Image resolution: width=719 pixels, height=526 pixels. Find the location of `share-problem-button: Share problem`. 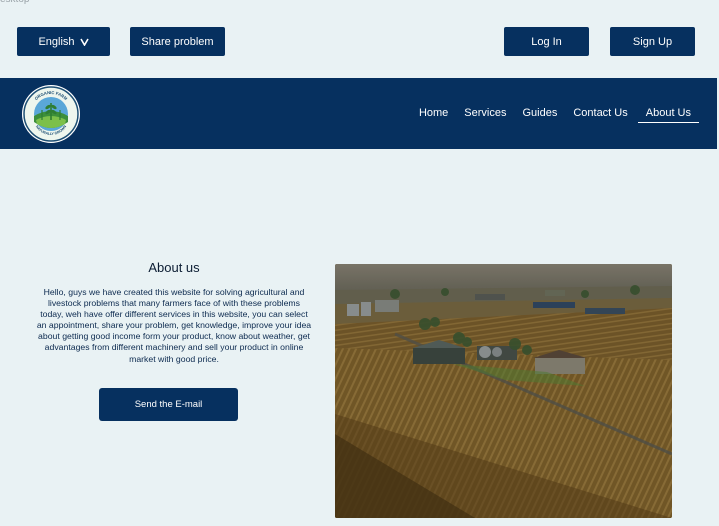

share-problem-button: Share problem is located at coordinates (177, 41).